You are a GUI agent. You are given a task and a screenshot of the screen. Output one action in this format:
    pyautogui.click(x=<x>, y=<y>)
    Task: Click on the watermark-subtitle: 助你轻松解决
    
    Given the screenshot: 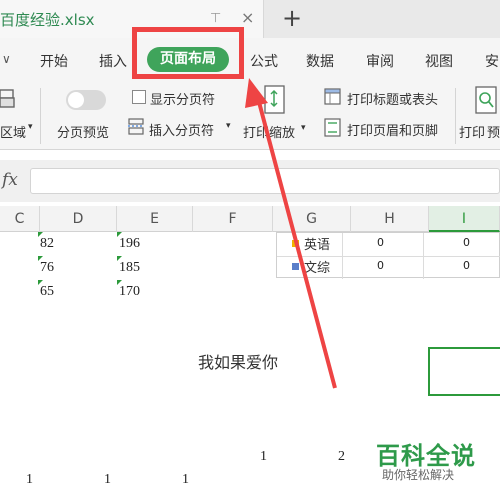 What is the action you would take?
    pyautogui.click(x=418, y=475)
    